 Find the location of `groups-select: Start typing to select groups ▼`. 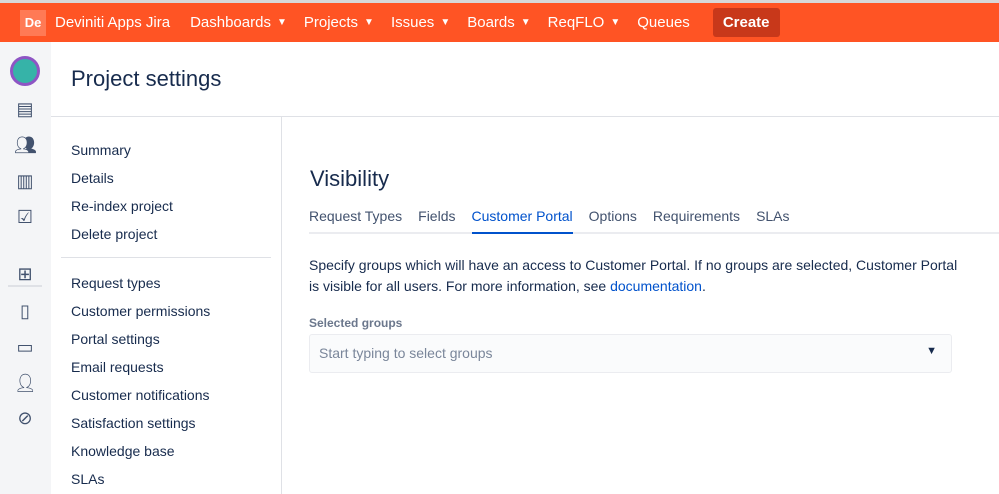

groups-select: Start typing to select groups ▼ is located at coordinates (630, 353).